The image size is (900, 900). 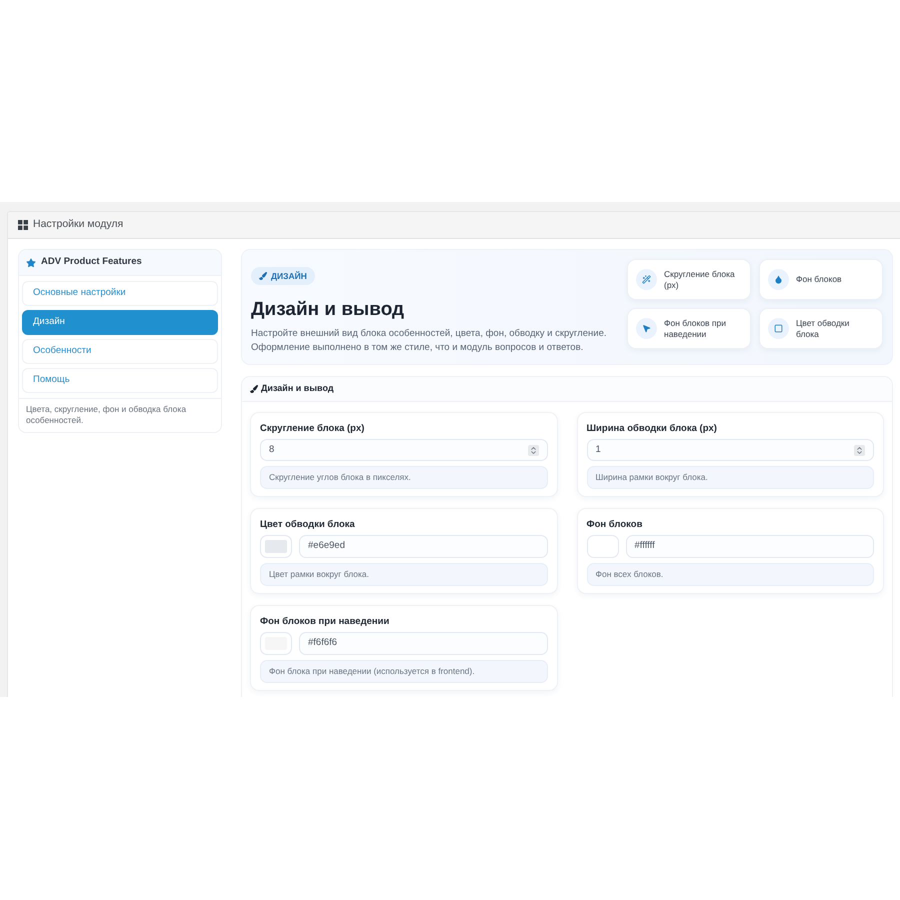 What do you see at coordinates (313, 429) in the screenshot?
I see `field-label: Скругление блока (px)` at bounding box center [313, 429].